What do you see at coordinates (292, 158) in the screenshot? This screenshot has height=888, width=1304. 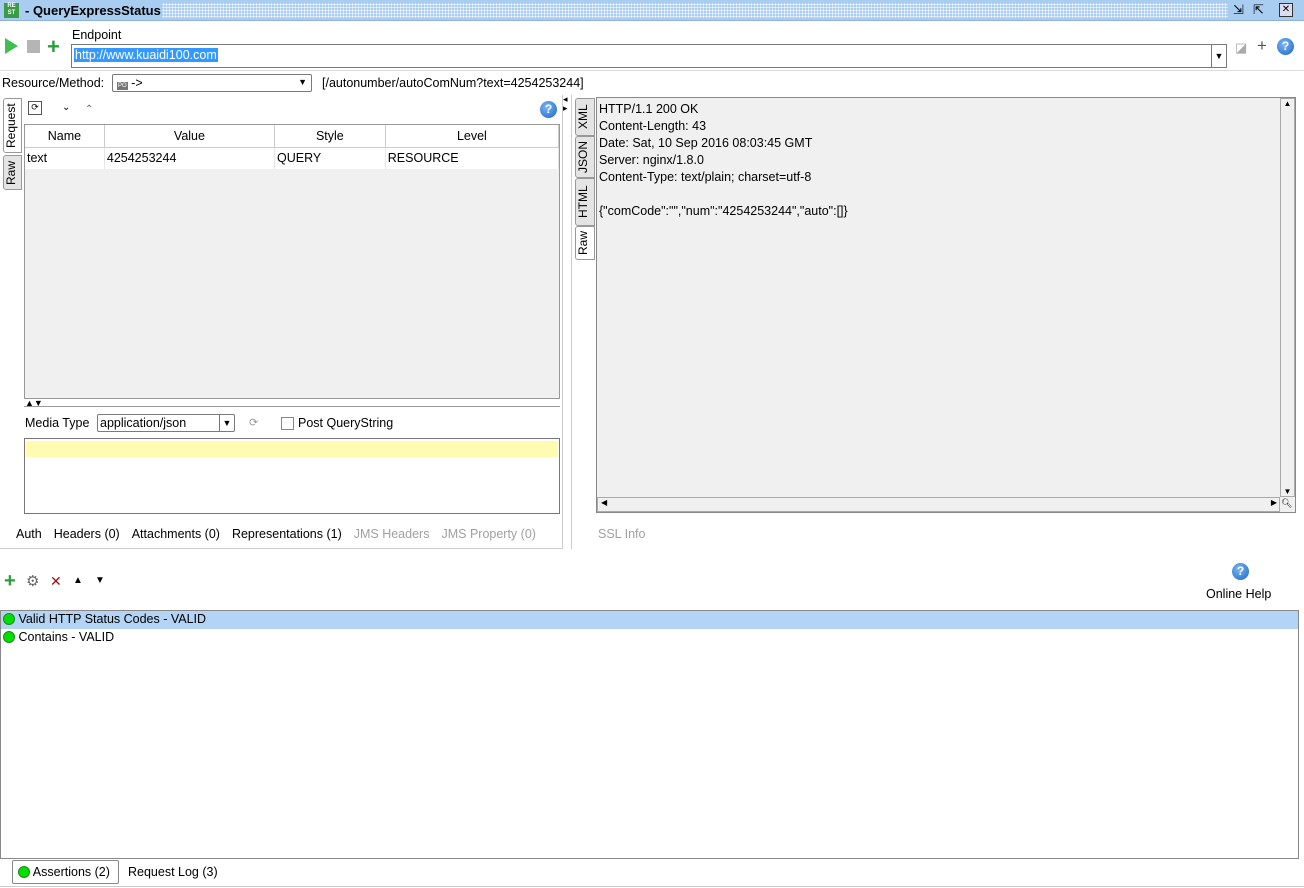 I see `table-row: text 4254253244 QUERY RESOURCE` at bounding box center [292, 158].